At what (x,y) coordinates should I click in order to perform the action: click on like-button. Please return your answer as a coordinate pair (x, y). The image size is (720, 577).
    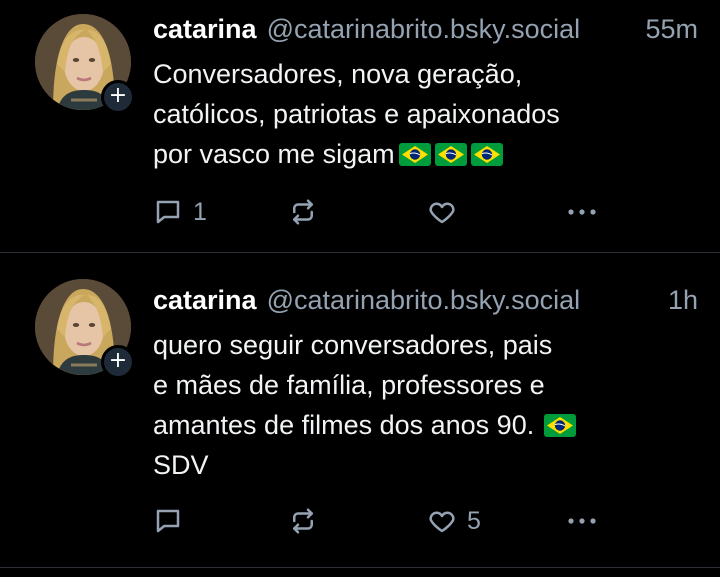
    Looking at the image, I should click on (447, 212).